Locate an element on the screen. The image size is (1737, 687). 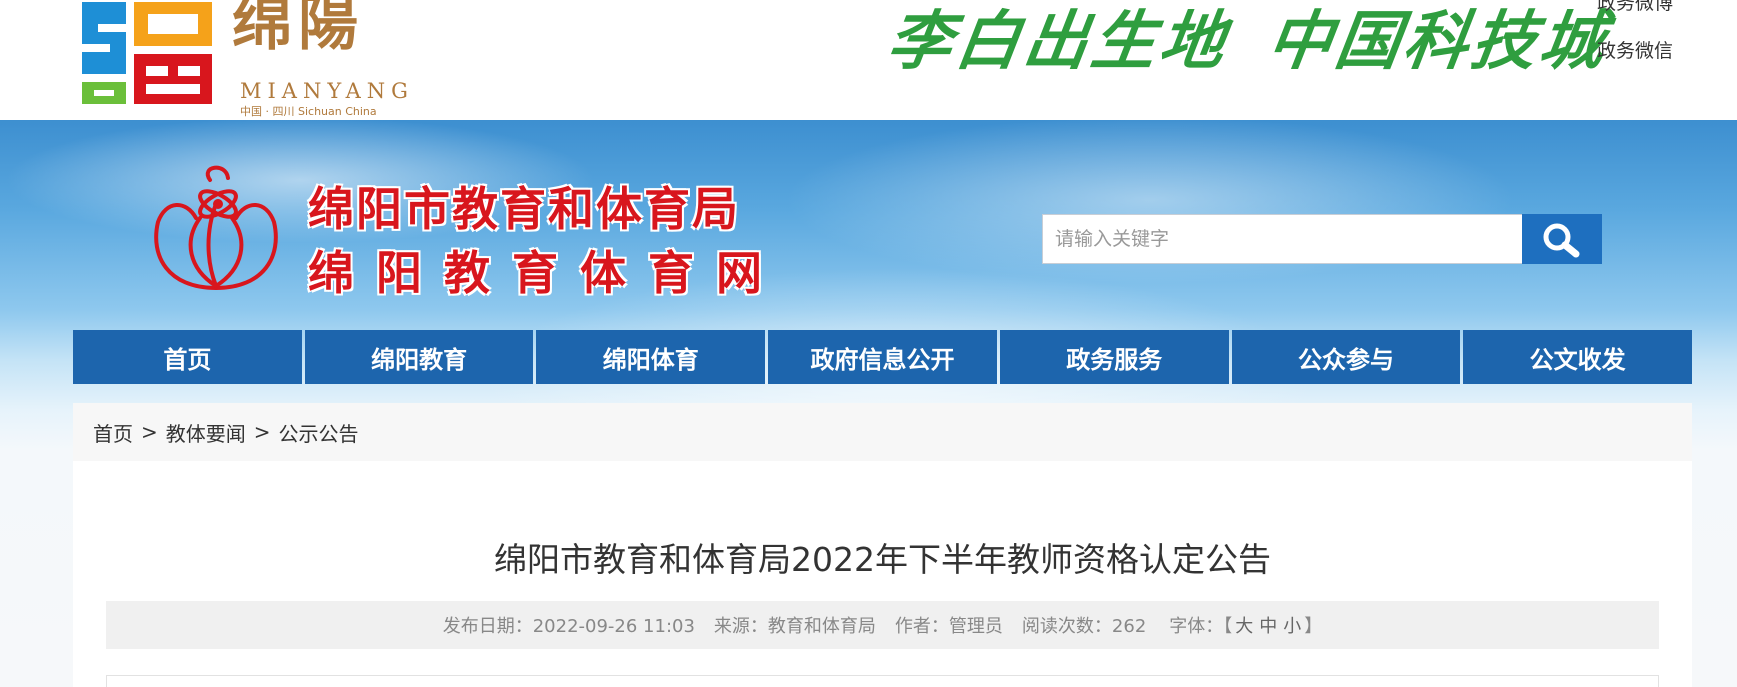
search-bar is located at coordinates (1322, 239).